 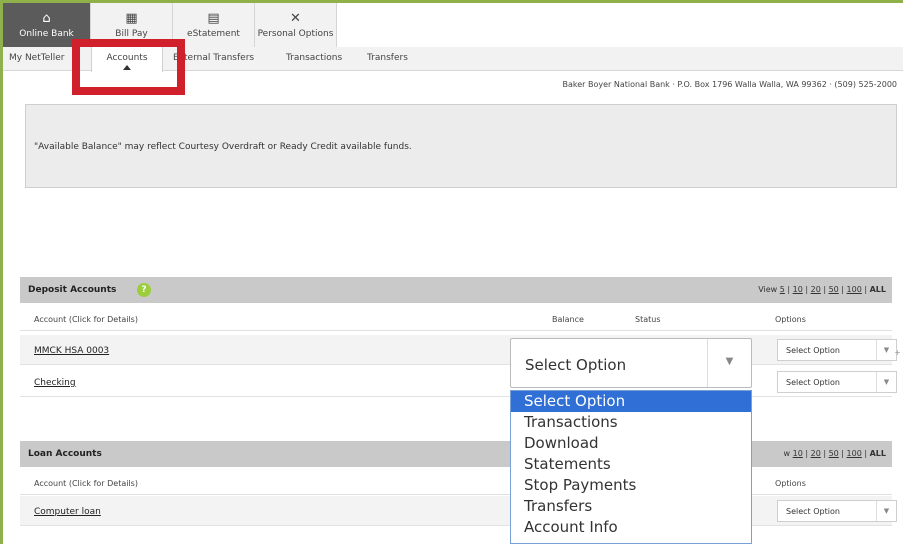 I want to click on tab-personal-options: ✕ Personal Options, so click(x=296, y=25).